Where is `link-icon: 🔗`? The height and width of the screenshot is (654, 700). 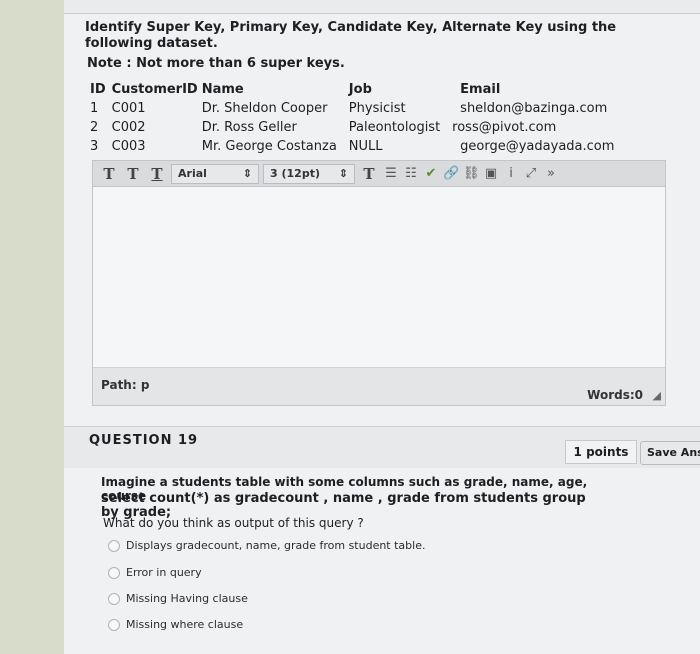 link-icon: 🔗 is located at coordinates (451, 173).